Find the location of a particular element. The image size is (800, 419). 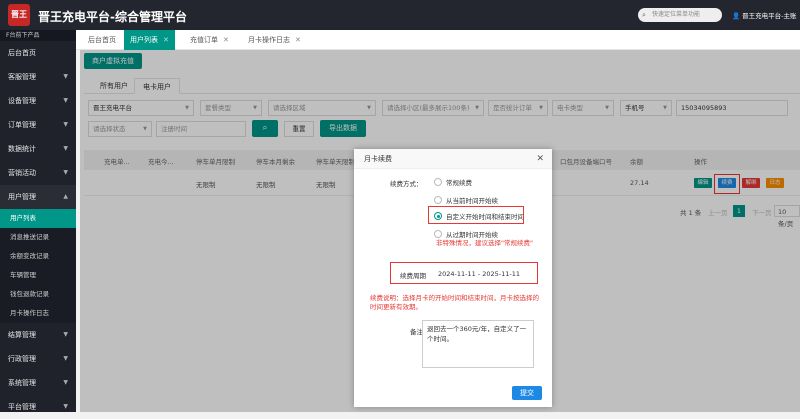

sidebar-subitem-refunds: 钱包退款记录 is located at coordinates (38, 294).